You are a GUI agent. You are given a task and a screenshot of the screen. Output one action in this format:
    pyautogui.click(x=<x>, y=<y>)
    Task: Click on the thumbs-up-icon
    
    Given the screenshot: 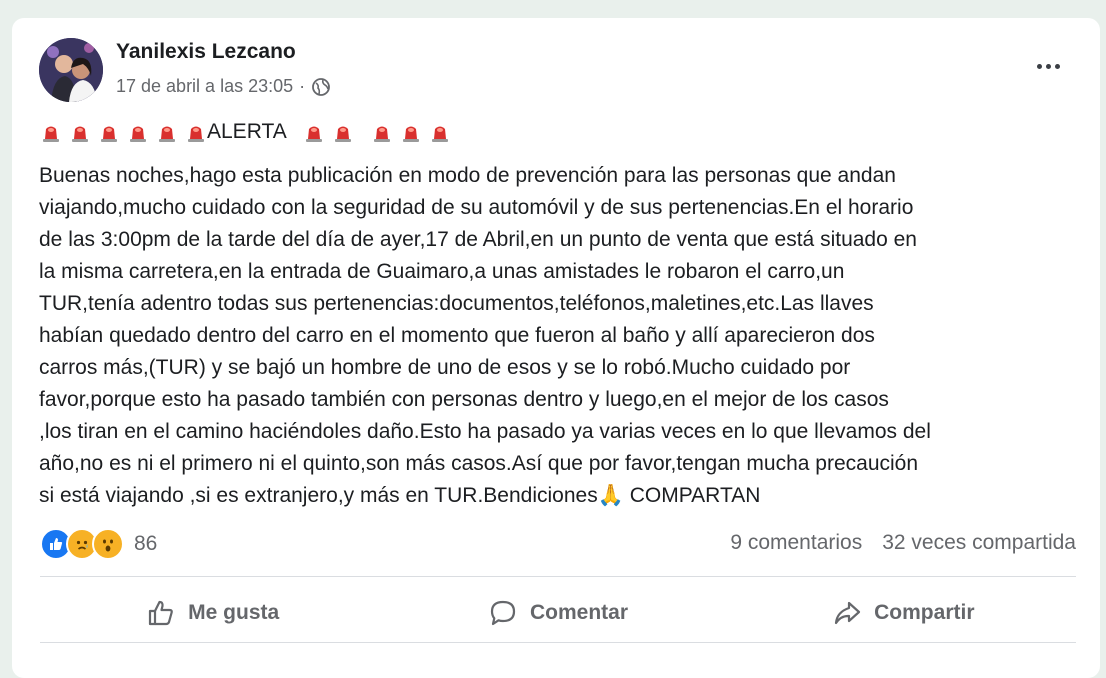 What is the action you would take?
    pyautogui.click(x=161, y=613)
    